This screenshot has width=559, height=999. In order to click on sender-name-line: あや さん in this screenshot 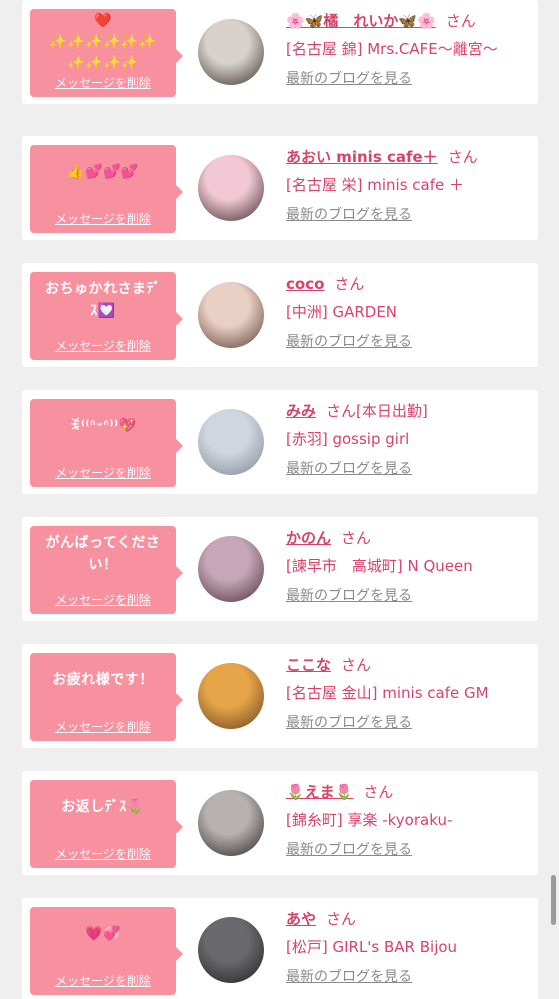, I will do `click(409, 919)`.